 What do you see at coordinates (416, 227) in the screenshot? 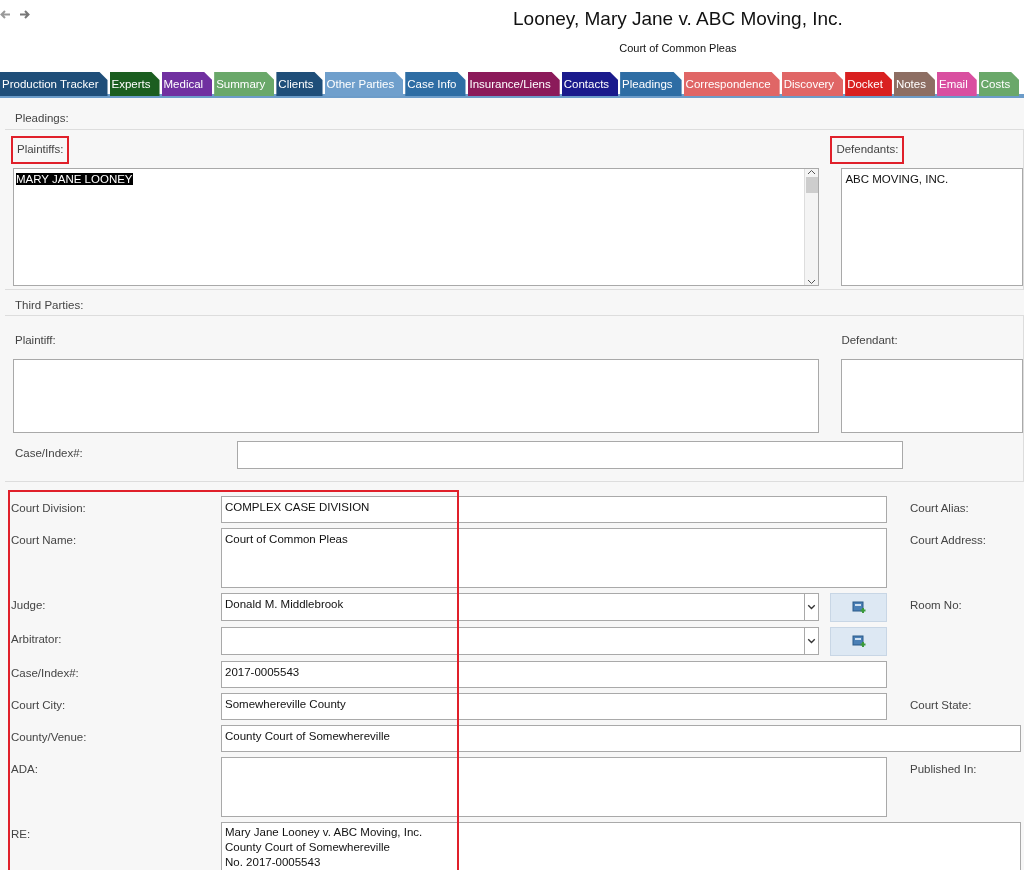
I see `plaintiffs-list: MARY JANE LOONEY` at bounding box center [416, 227].